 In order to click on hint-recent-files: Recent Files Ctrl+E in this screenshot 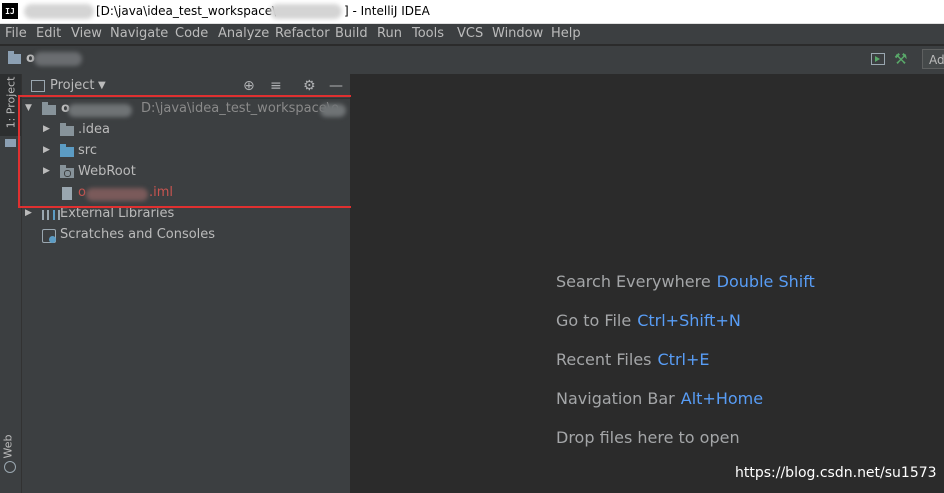, I will do `click(632, 359)`.